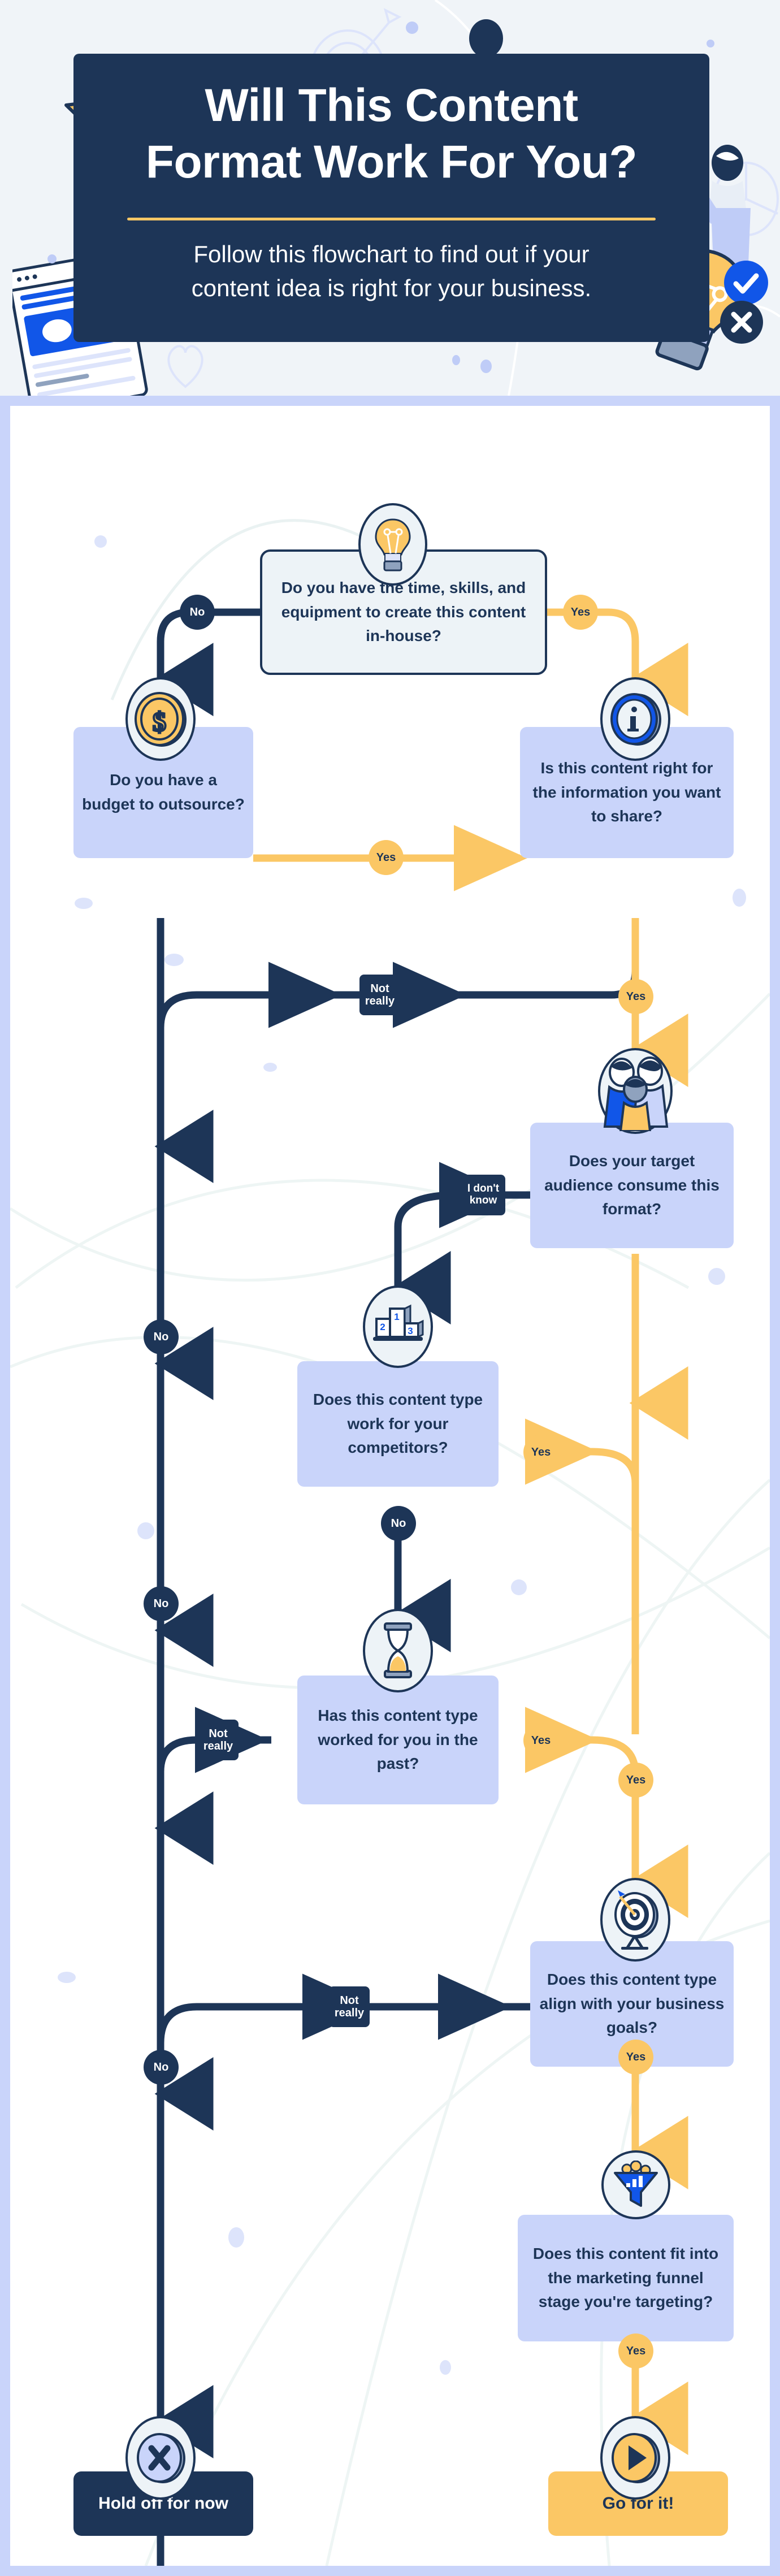 This screenshot has height=2576, width=780. Describe the element at coordinates (163, 792) in the screenshot. I see `decision-card-q2-text: Do you have a budget to outsource?` at that location.